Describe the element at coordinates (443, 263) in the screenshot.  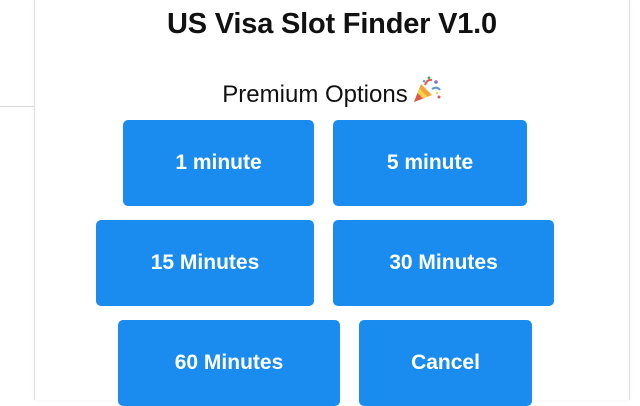
I see `thirty-minutes-button: 30 Minutes` at that location.